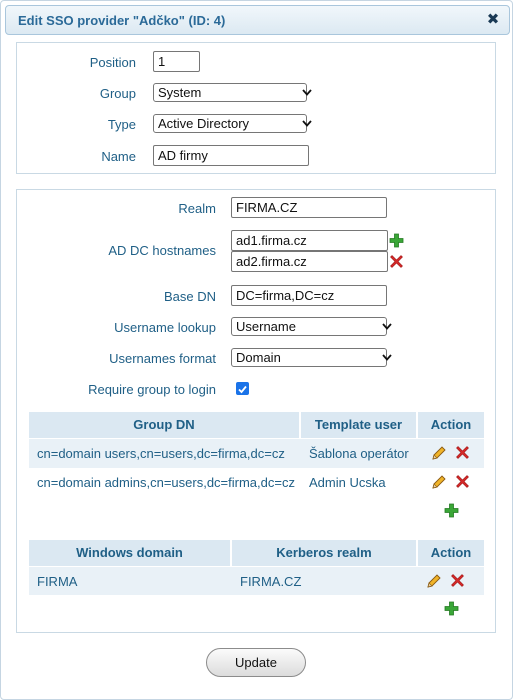 Image resolution: width=513 pixels, height=700 pixels. I want to click on username-lookup-select: Username, so click(311, 326).